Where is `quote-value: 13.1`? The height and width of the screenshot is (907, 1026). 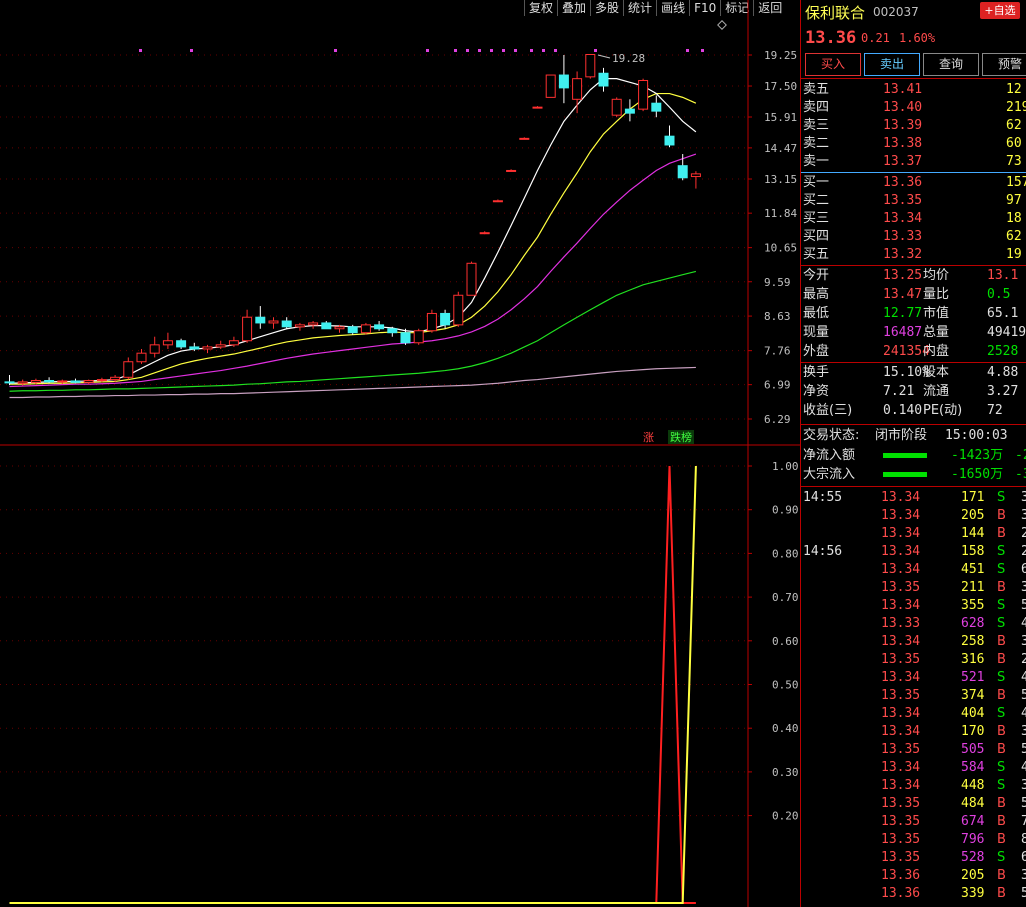
quote-value: 13.1 is located at coordinates (1003, 275).